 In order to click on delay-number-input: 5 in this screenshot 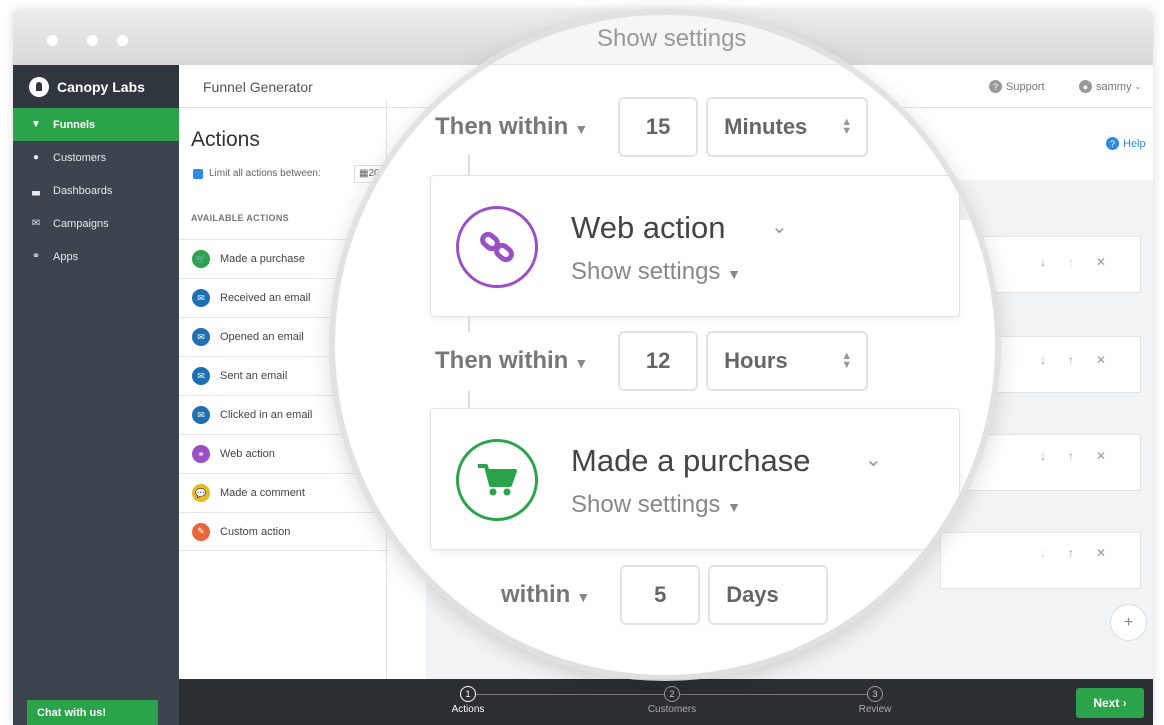, I will do `click(660, 595)`.